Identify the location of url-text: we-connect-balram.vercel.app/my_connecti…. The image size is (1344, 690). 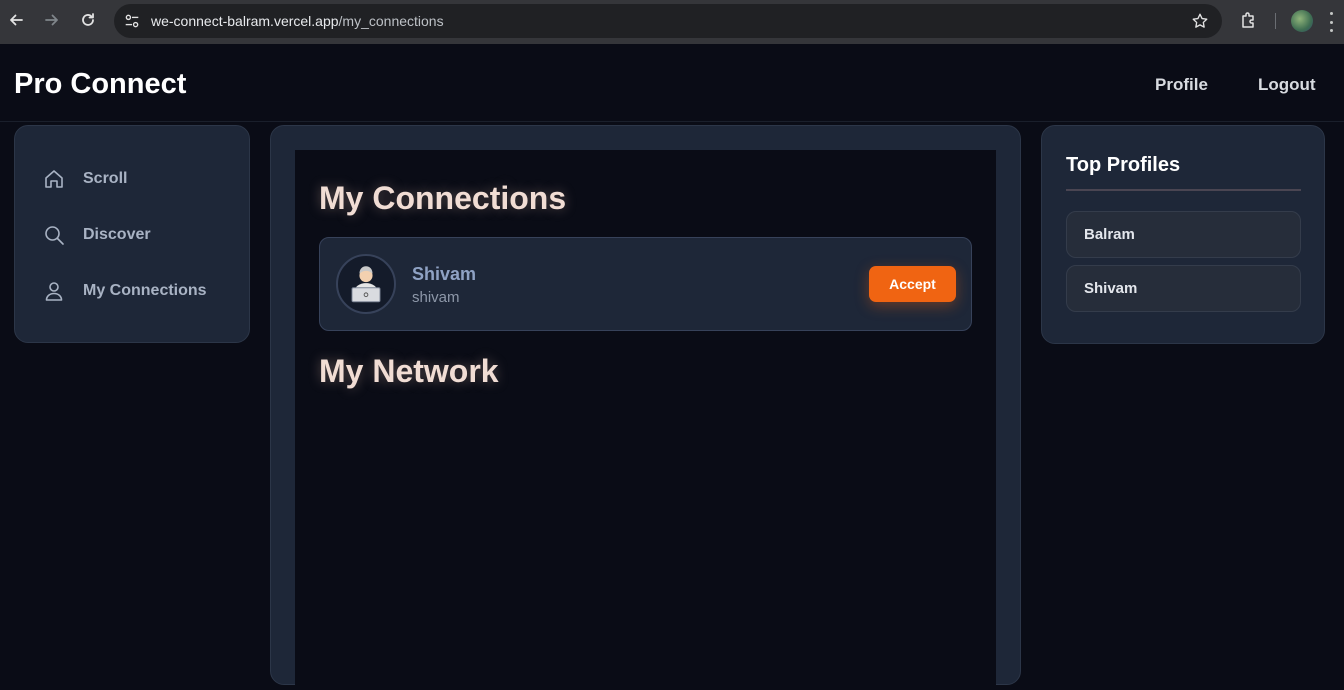
(297, 21).